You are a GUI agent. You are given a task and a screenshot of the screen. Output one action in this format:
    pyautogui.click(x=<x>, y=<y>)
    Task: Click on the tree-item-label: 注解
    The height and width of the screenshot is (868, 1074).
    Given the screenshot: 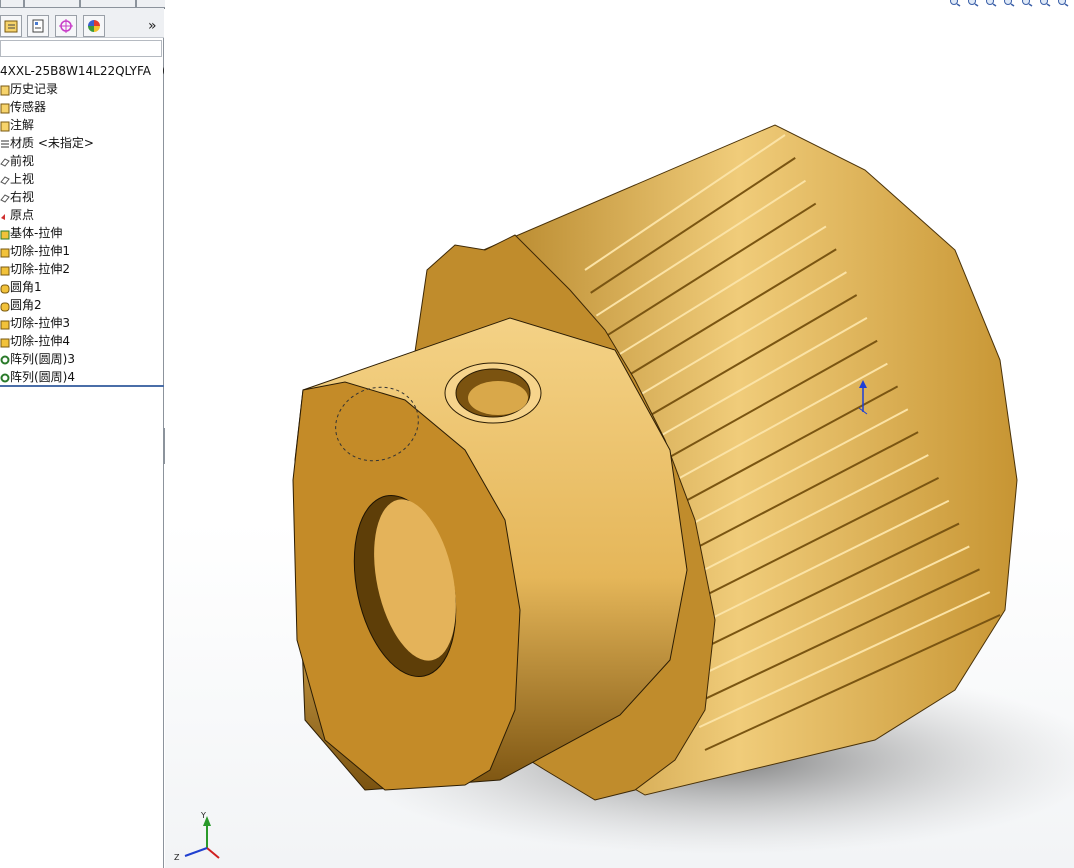 What is the action you would take?
    pyautogui.click(x=22, y=125)
    